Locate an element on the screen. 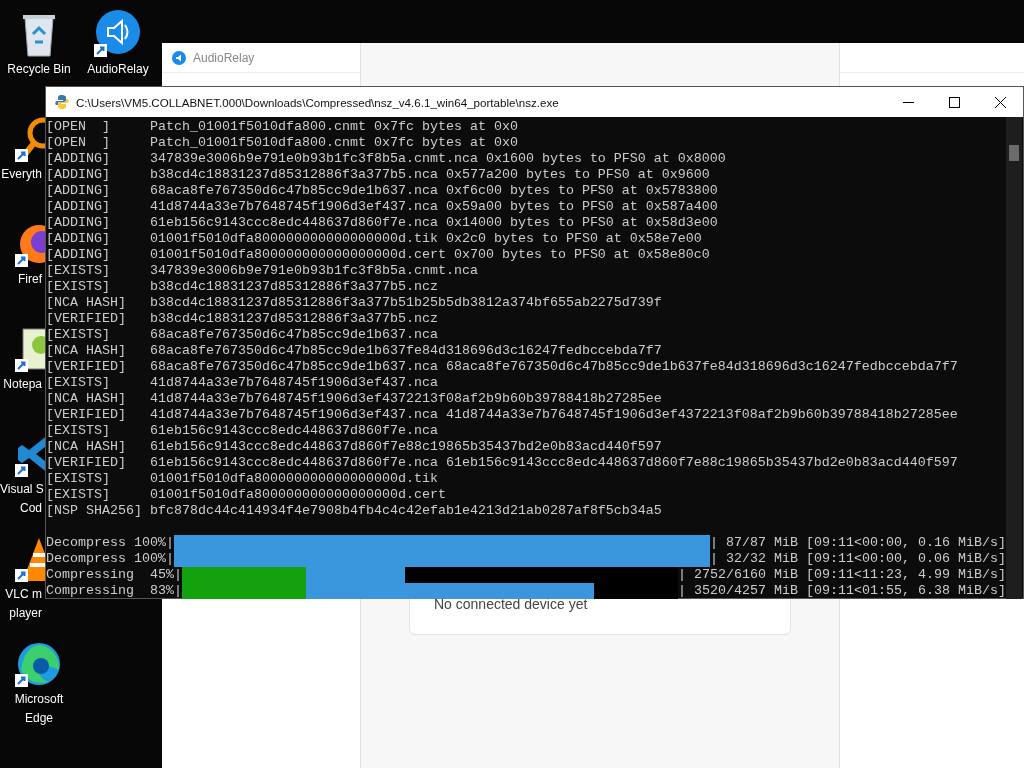 Image resolution: width=1024 pixels, height=768 pixels. status-text: No connected device yet is located at coordinates (511, 604).